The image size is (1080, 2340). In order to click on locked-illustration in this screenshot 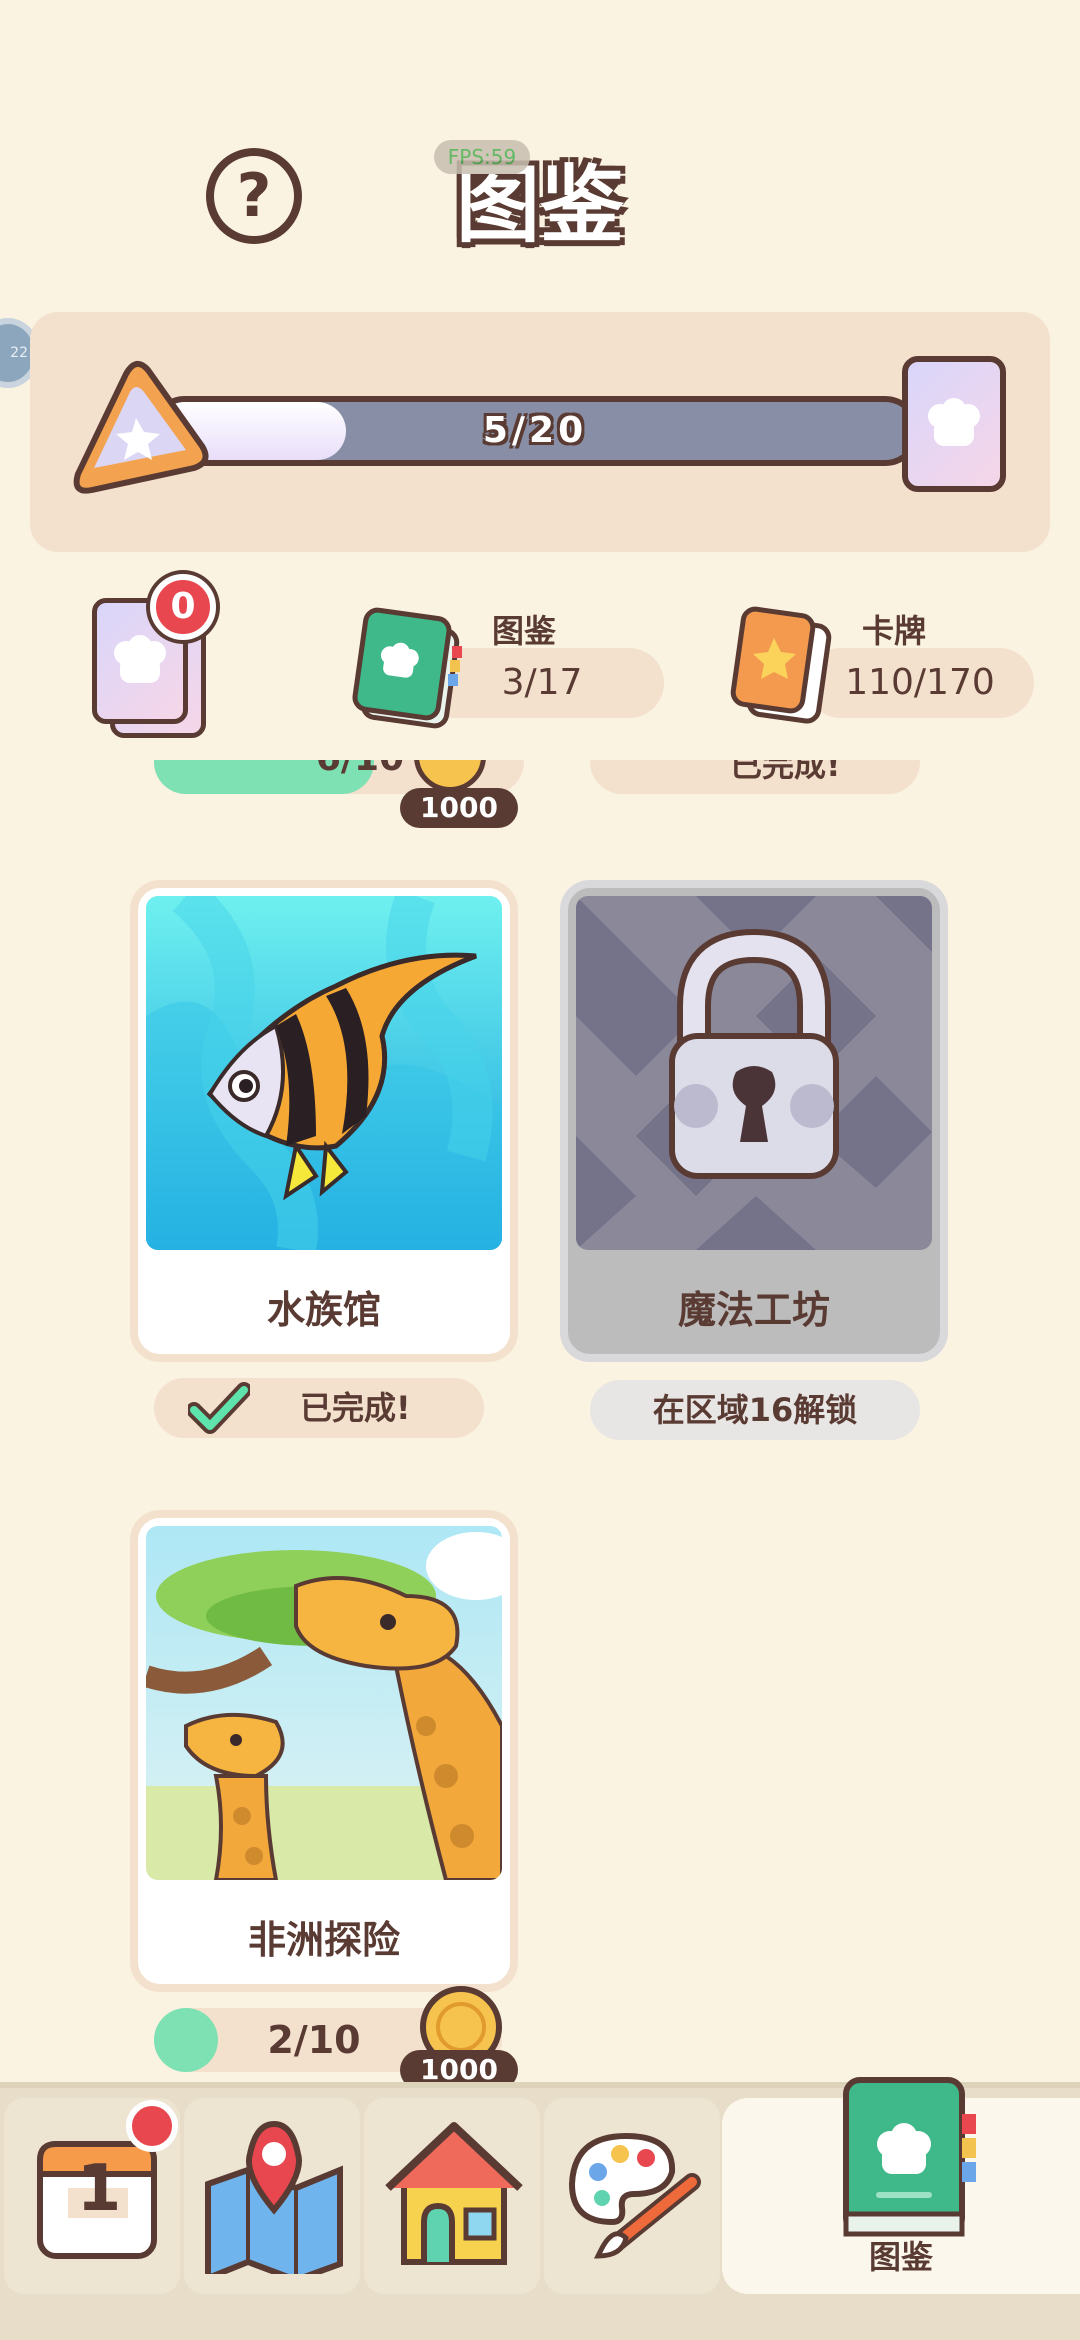, I will do `click(754, 1073)`.